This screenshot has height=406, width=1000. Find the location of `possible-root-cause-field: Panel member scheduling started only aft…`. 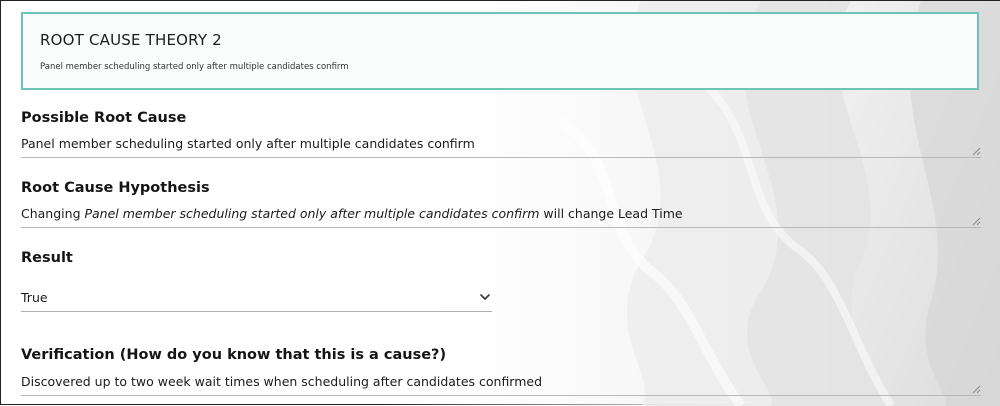

possible-root-cause-field: Panel member scheduling started only aft… is located at coordinates (501, 147).